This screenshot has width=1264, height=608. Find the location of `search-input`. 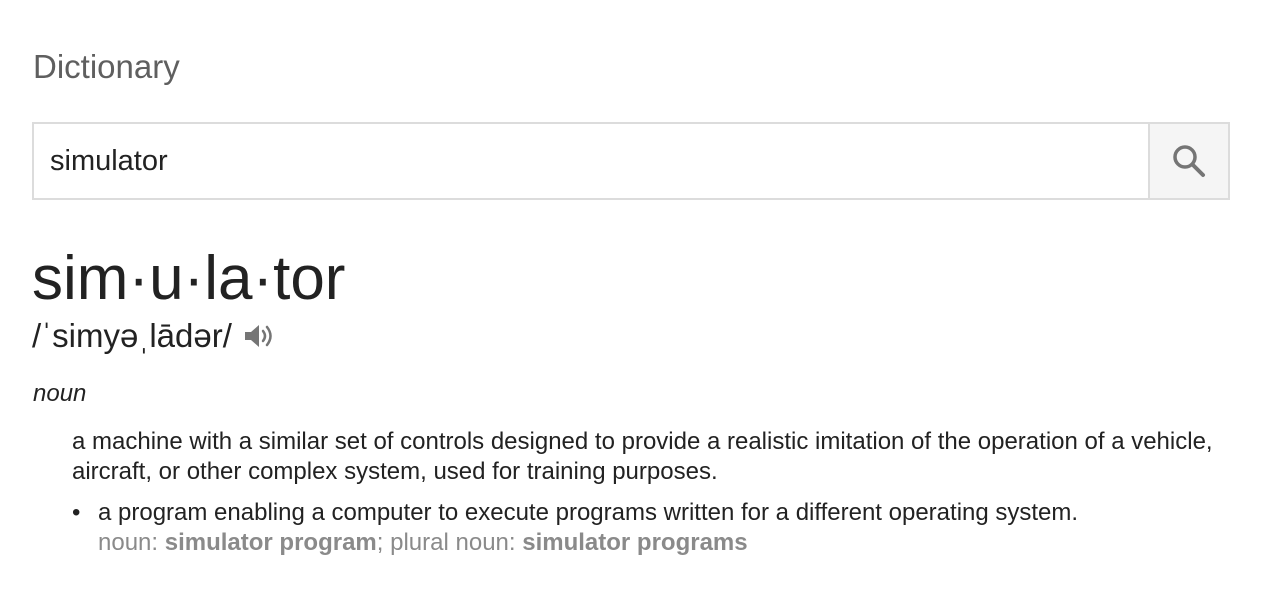

search-input is located at coordinates (591, 161).